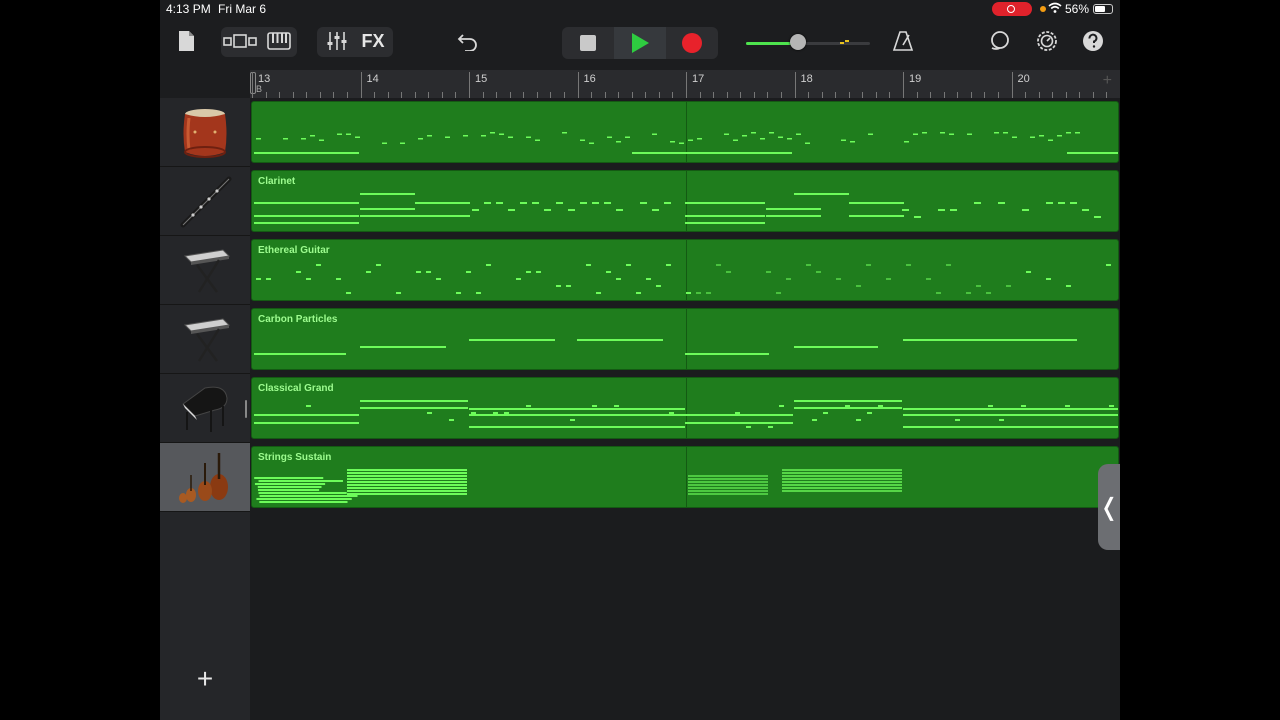  What do you see at coordinates (242, 9) in the screenshot?
I see `status-date: Fri Mar 6` at bounding box center [242, 9].